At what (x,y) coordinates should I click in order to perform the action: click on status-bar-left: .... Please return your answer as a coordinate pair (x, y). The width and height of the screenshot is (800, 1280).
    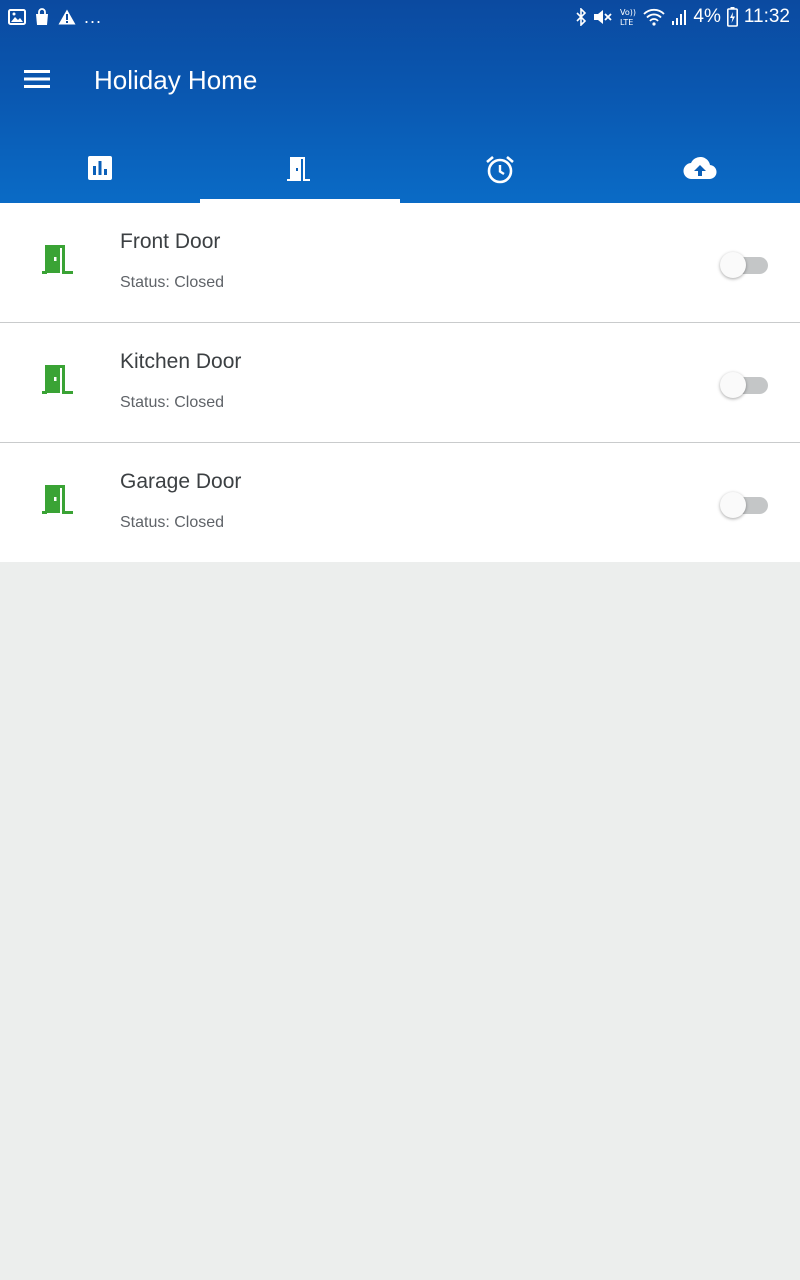
    Looking at the image, I should click on (55, 17).